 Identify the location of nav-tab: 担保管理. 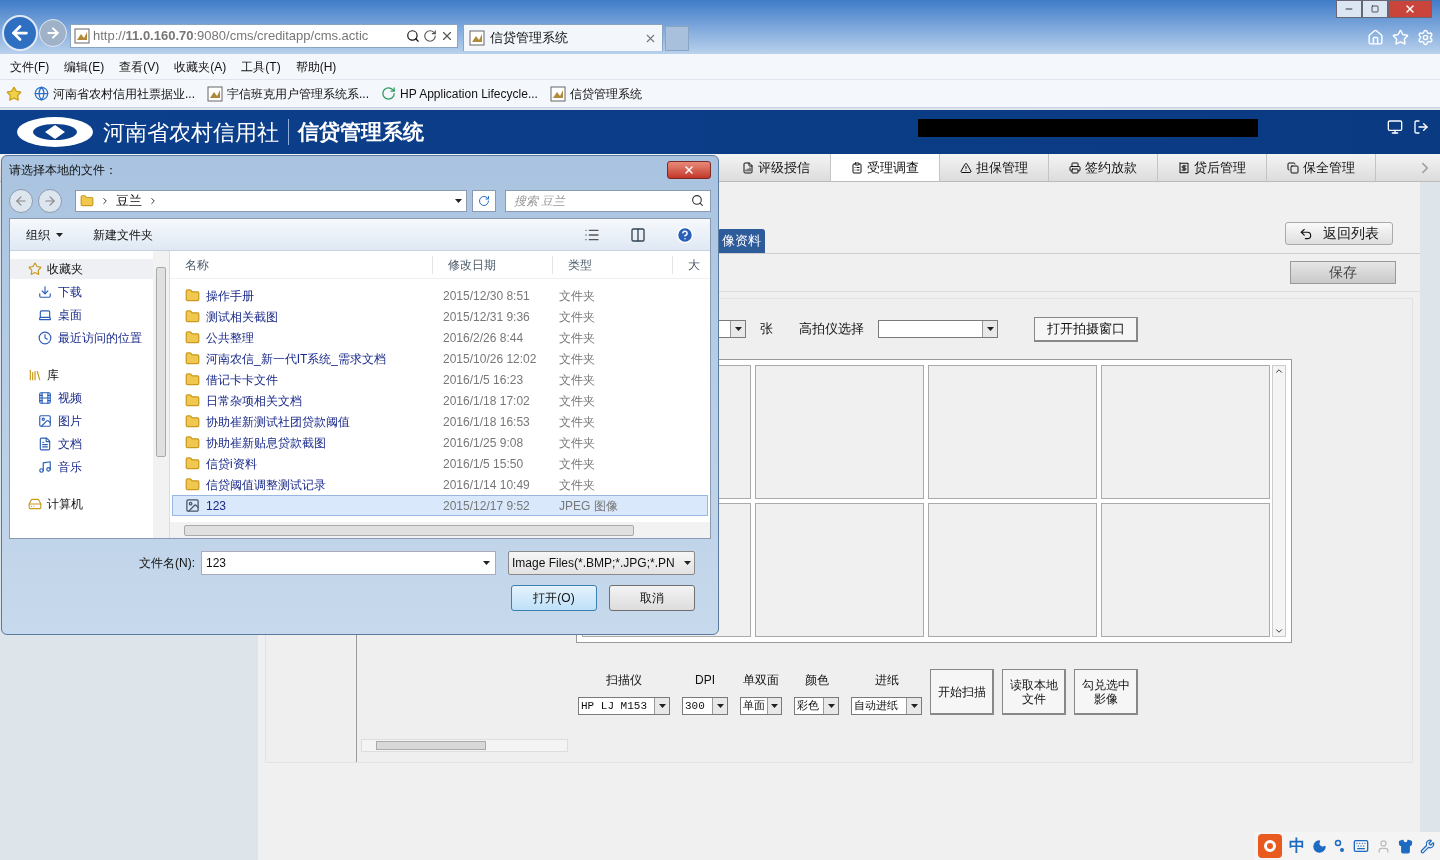
(994, 167).